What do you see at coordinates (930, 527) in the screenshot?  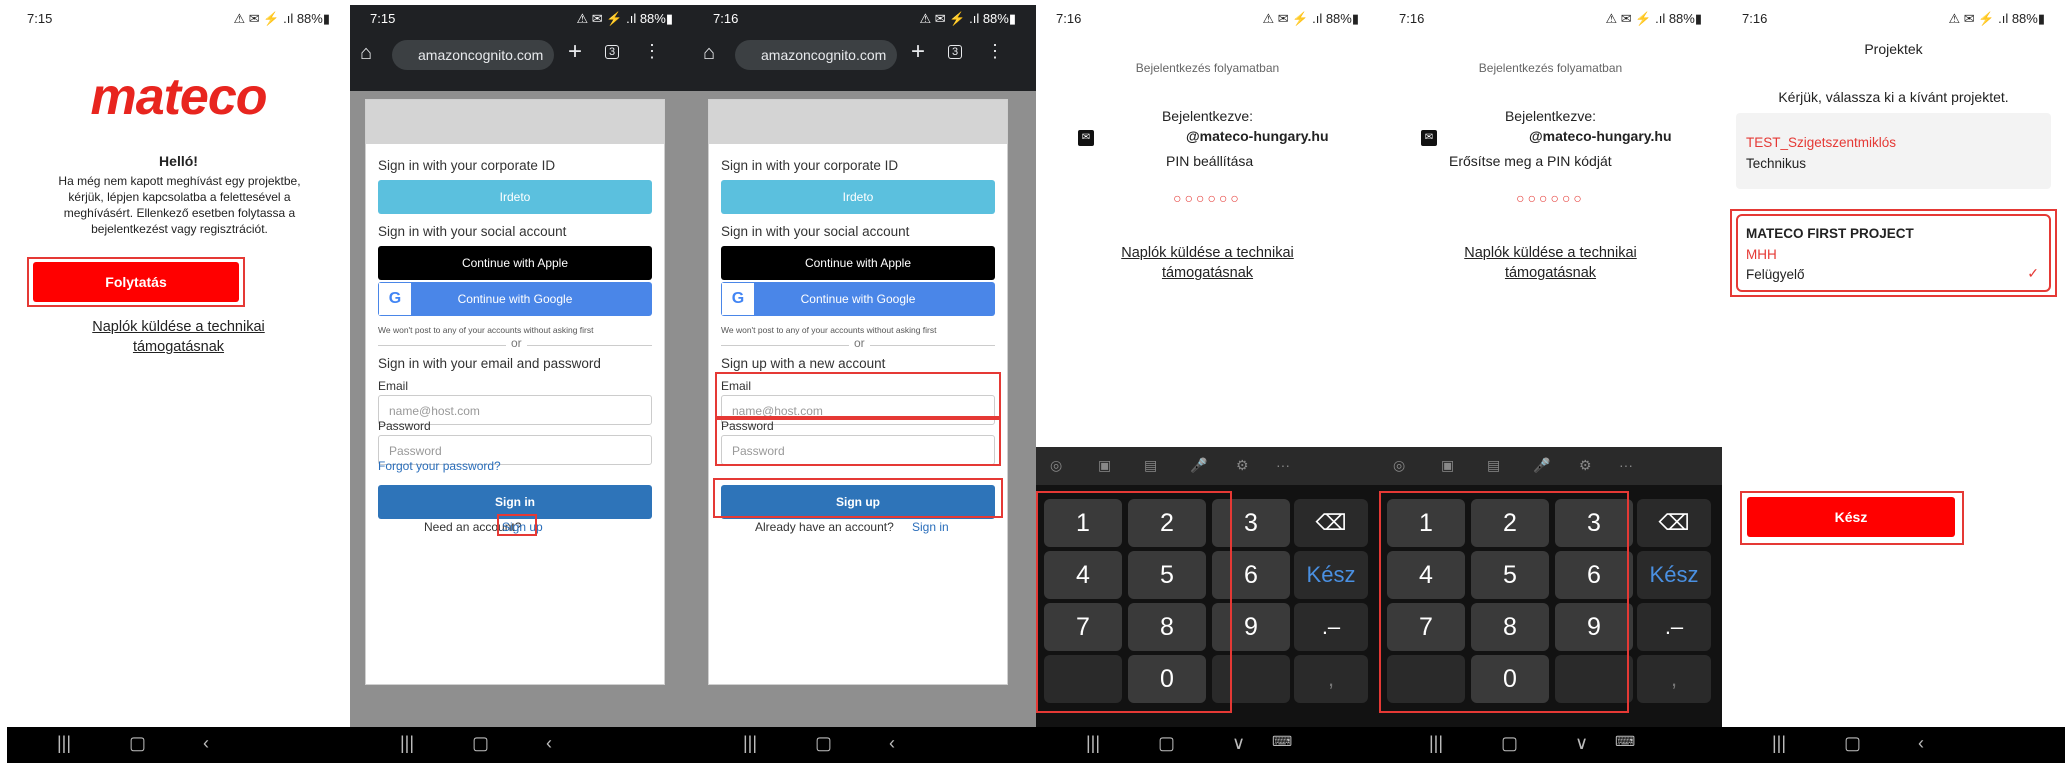 I see `signin-link: Sign in` at bounding box center [930, 527].